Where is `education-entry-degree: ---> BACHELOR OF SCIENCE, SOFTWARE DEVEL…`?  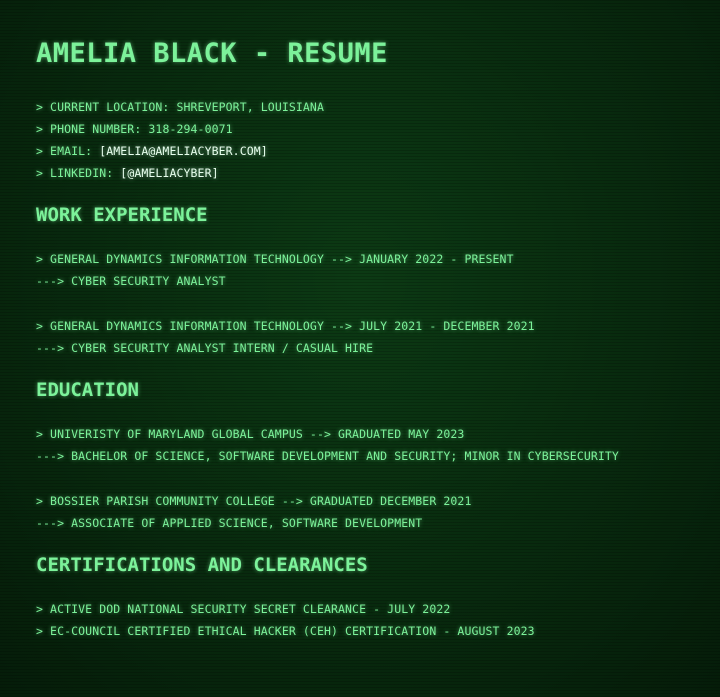 education-entry-degree: ---> BACHELOR OF SCIENCE, SOFTWARE DEVEL… is located at coordinates (327, 456).